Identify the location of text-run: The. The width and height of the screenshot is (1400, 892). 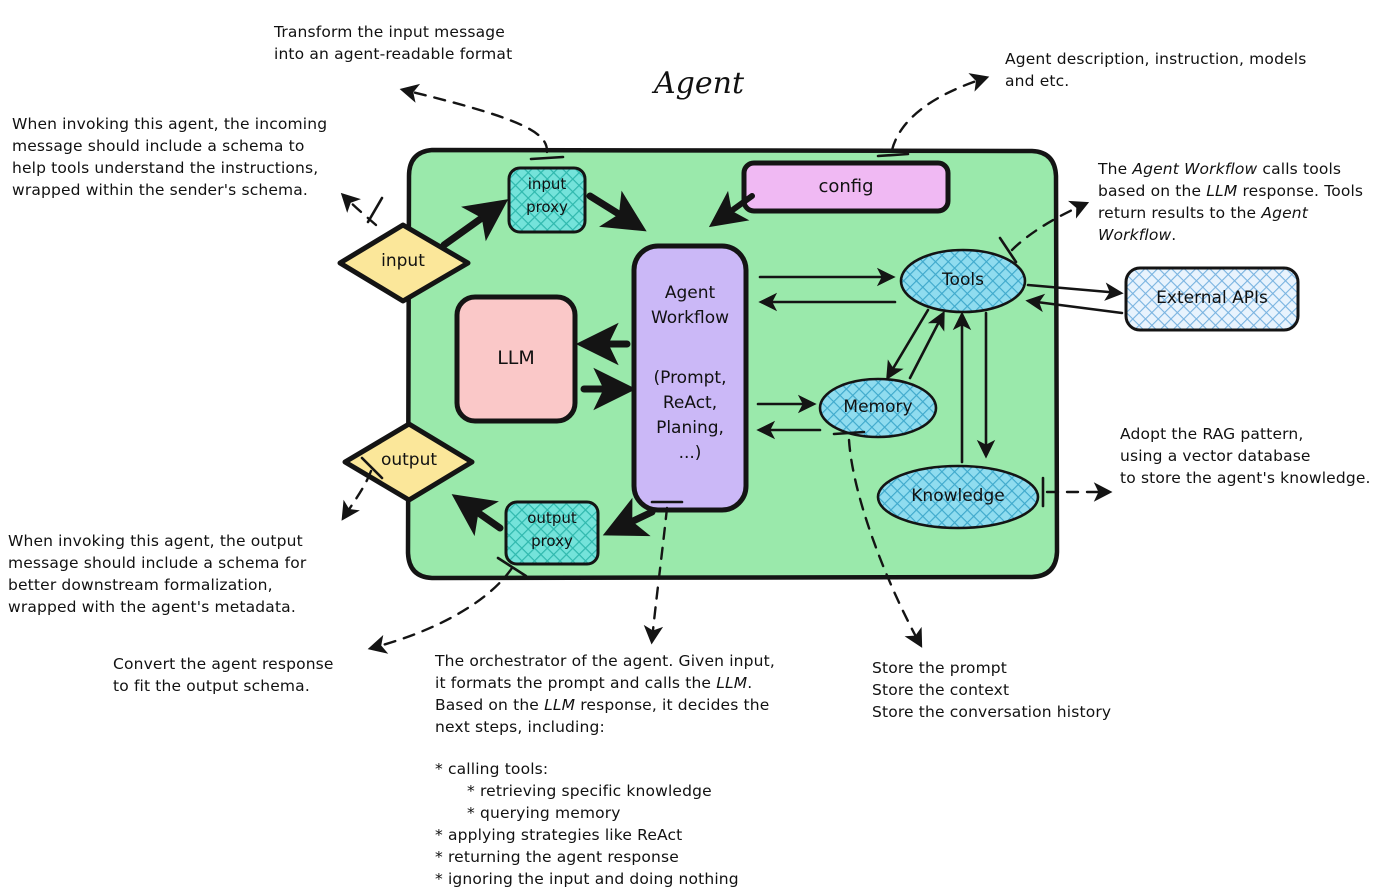
(1115, 169).